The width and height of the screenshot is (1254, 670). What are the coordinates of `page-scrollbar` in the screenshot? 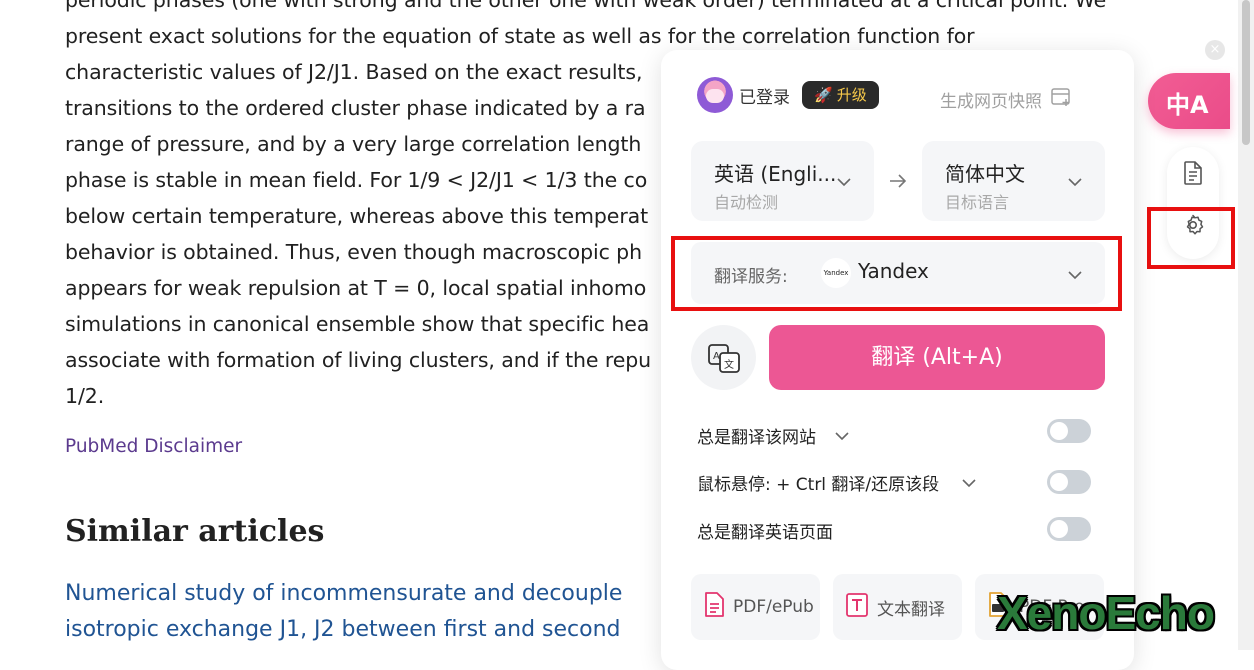 It's located at (1246, 325).